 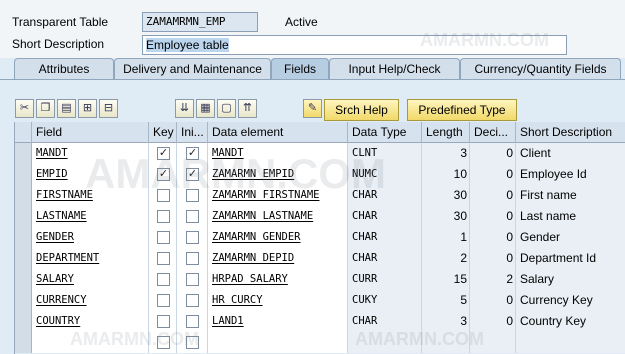 What do you see at coordinates (87, 108) in the screenshot?
I see `insert-row-icon: ⊞` at bounding box center [87, 108].